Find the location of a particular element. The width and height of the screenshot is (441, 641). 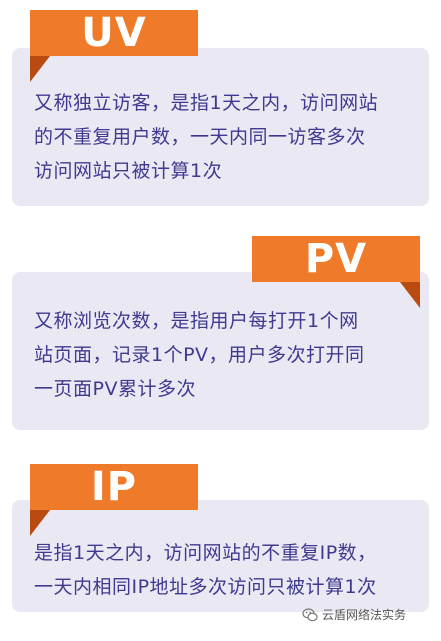

uv-tab: UV is located at coordinates (114, 33).